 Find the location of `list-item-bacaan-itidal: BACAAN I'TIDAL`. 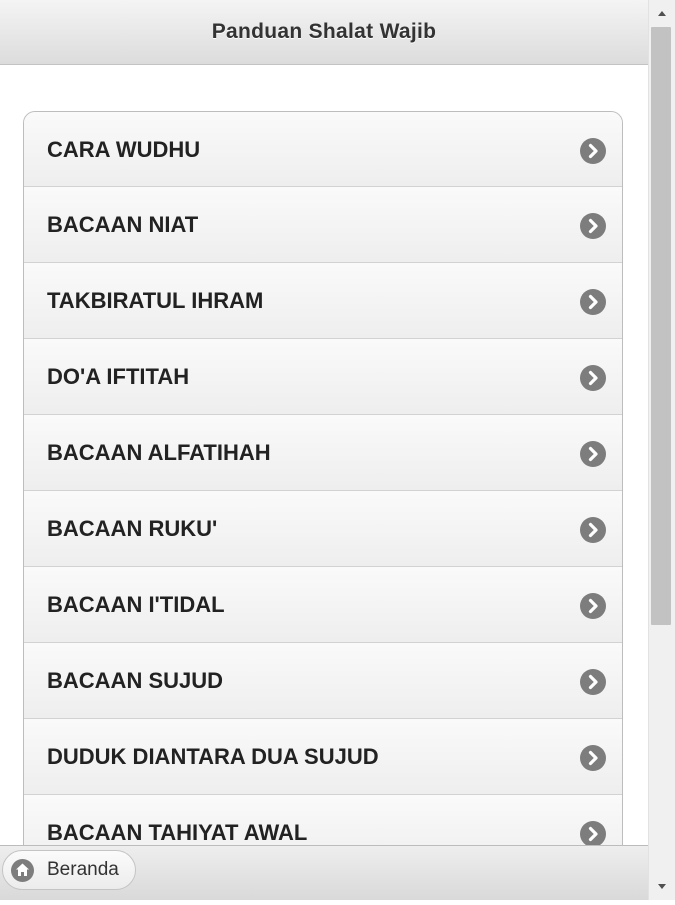

list-item-bacaan-itidal: BACAAN I'TIDAL is located at coordinates (323, 605).